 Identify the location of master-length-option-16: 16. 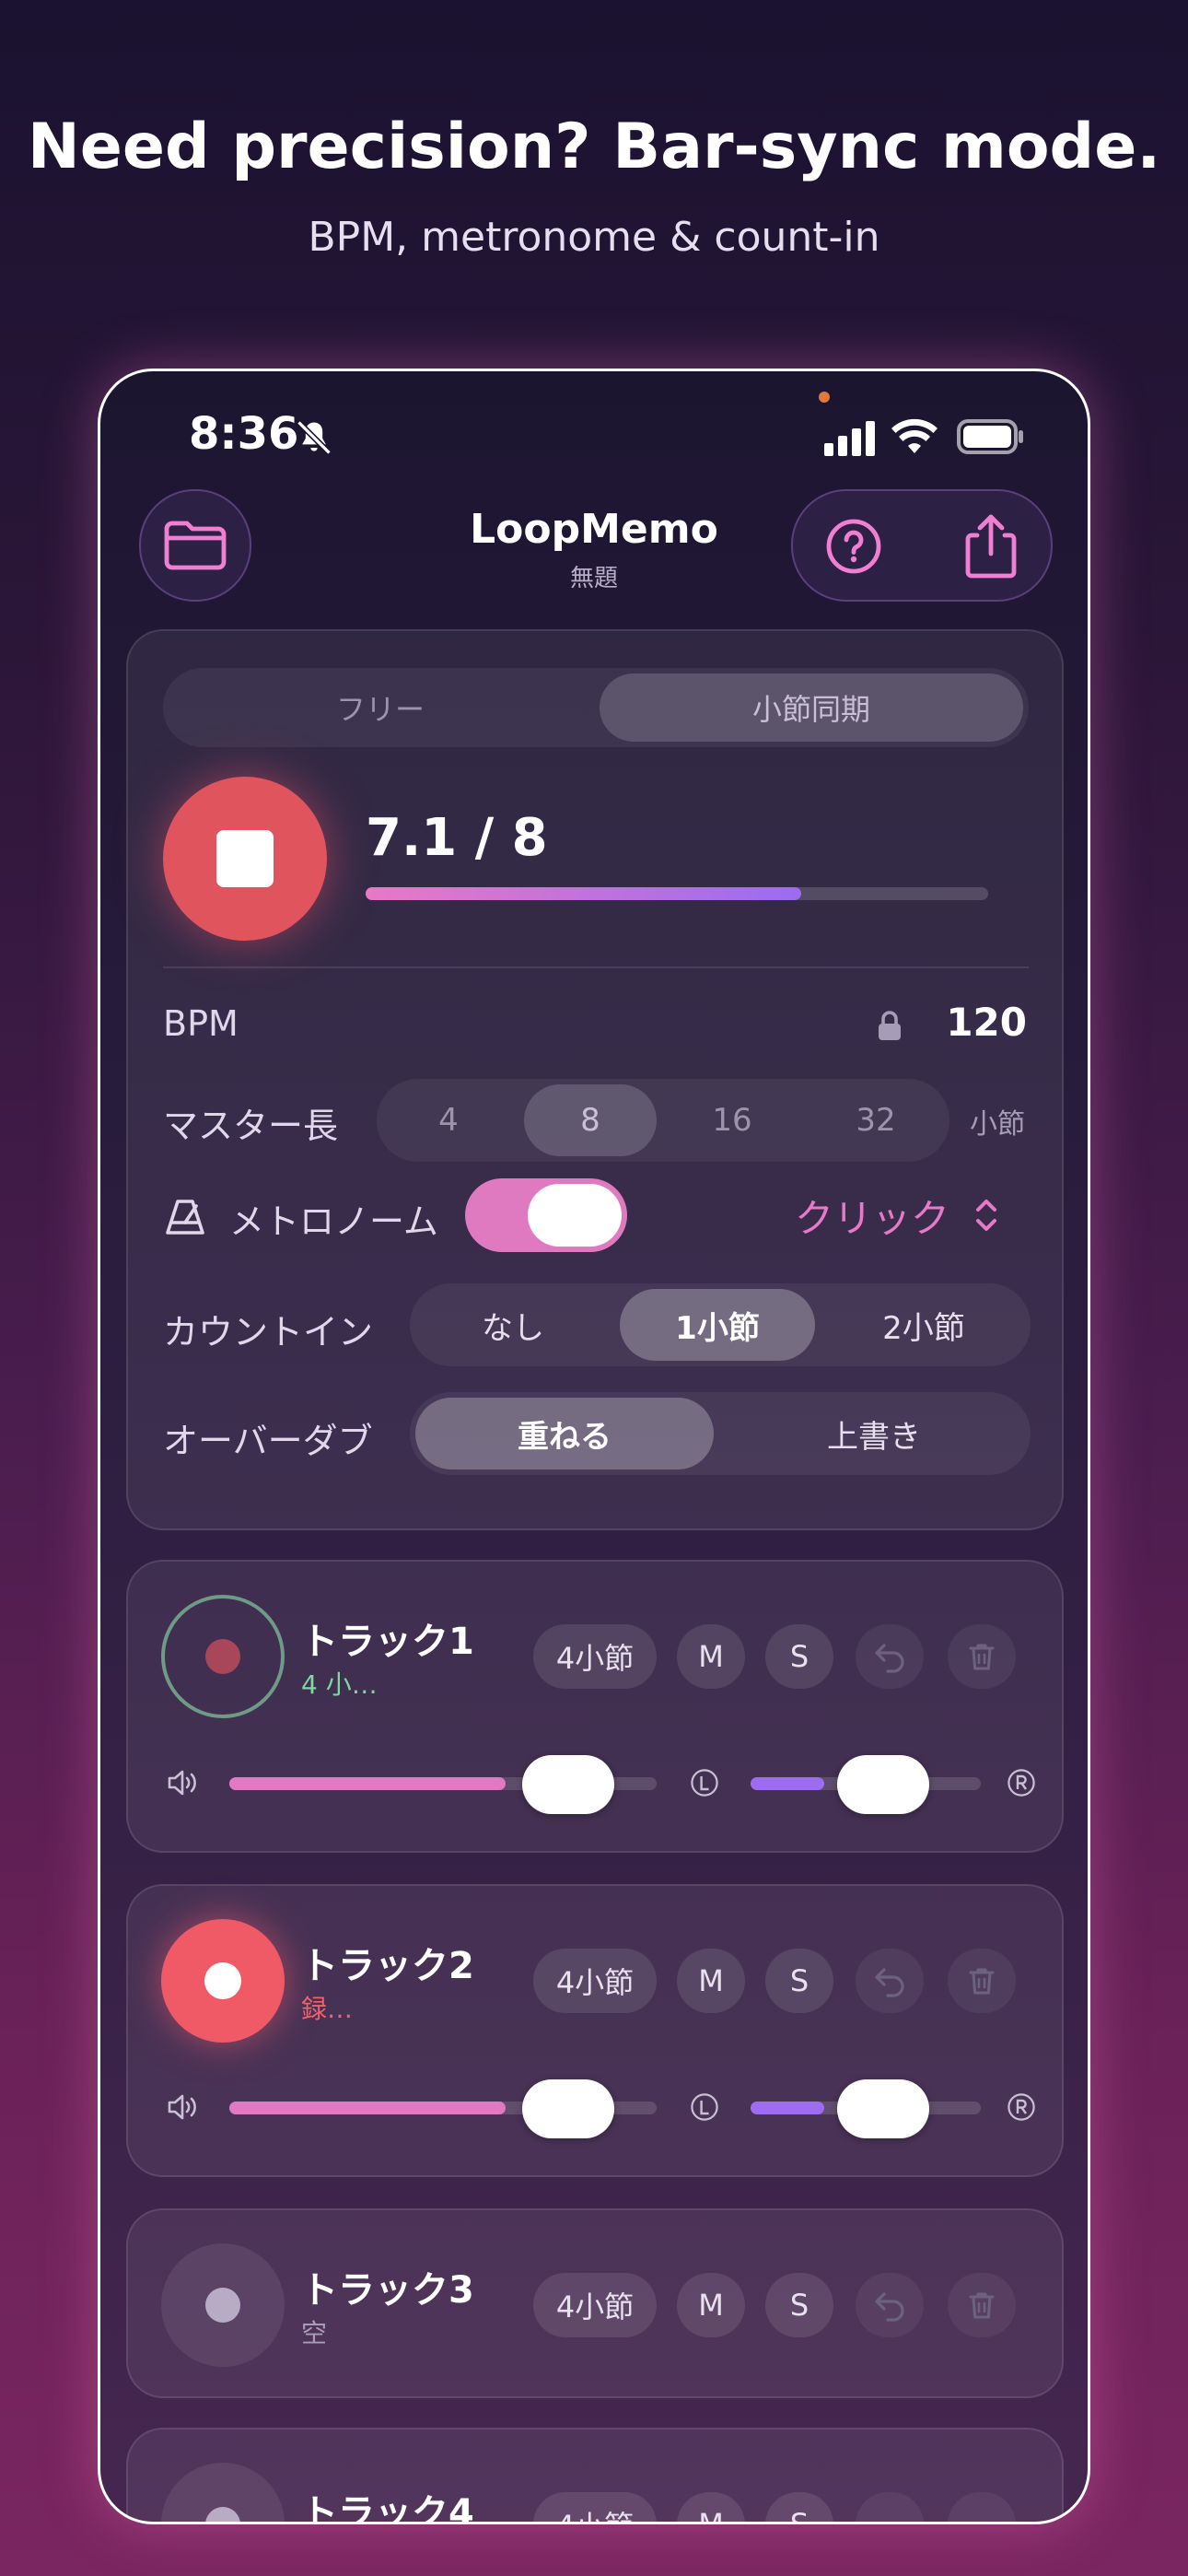
(732, 1120).